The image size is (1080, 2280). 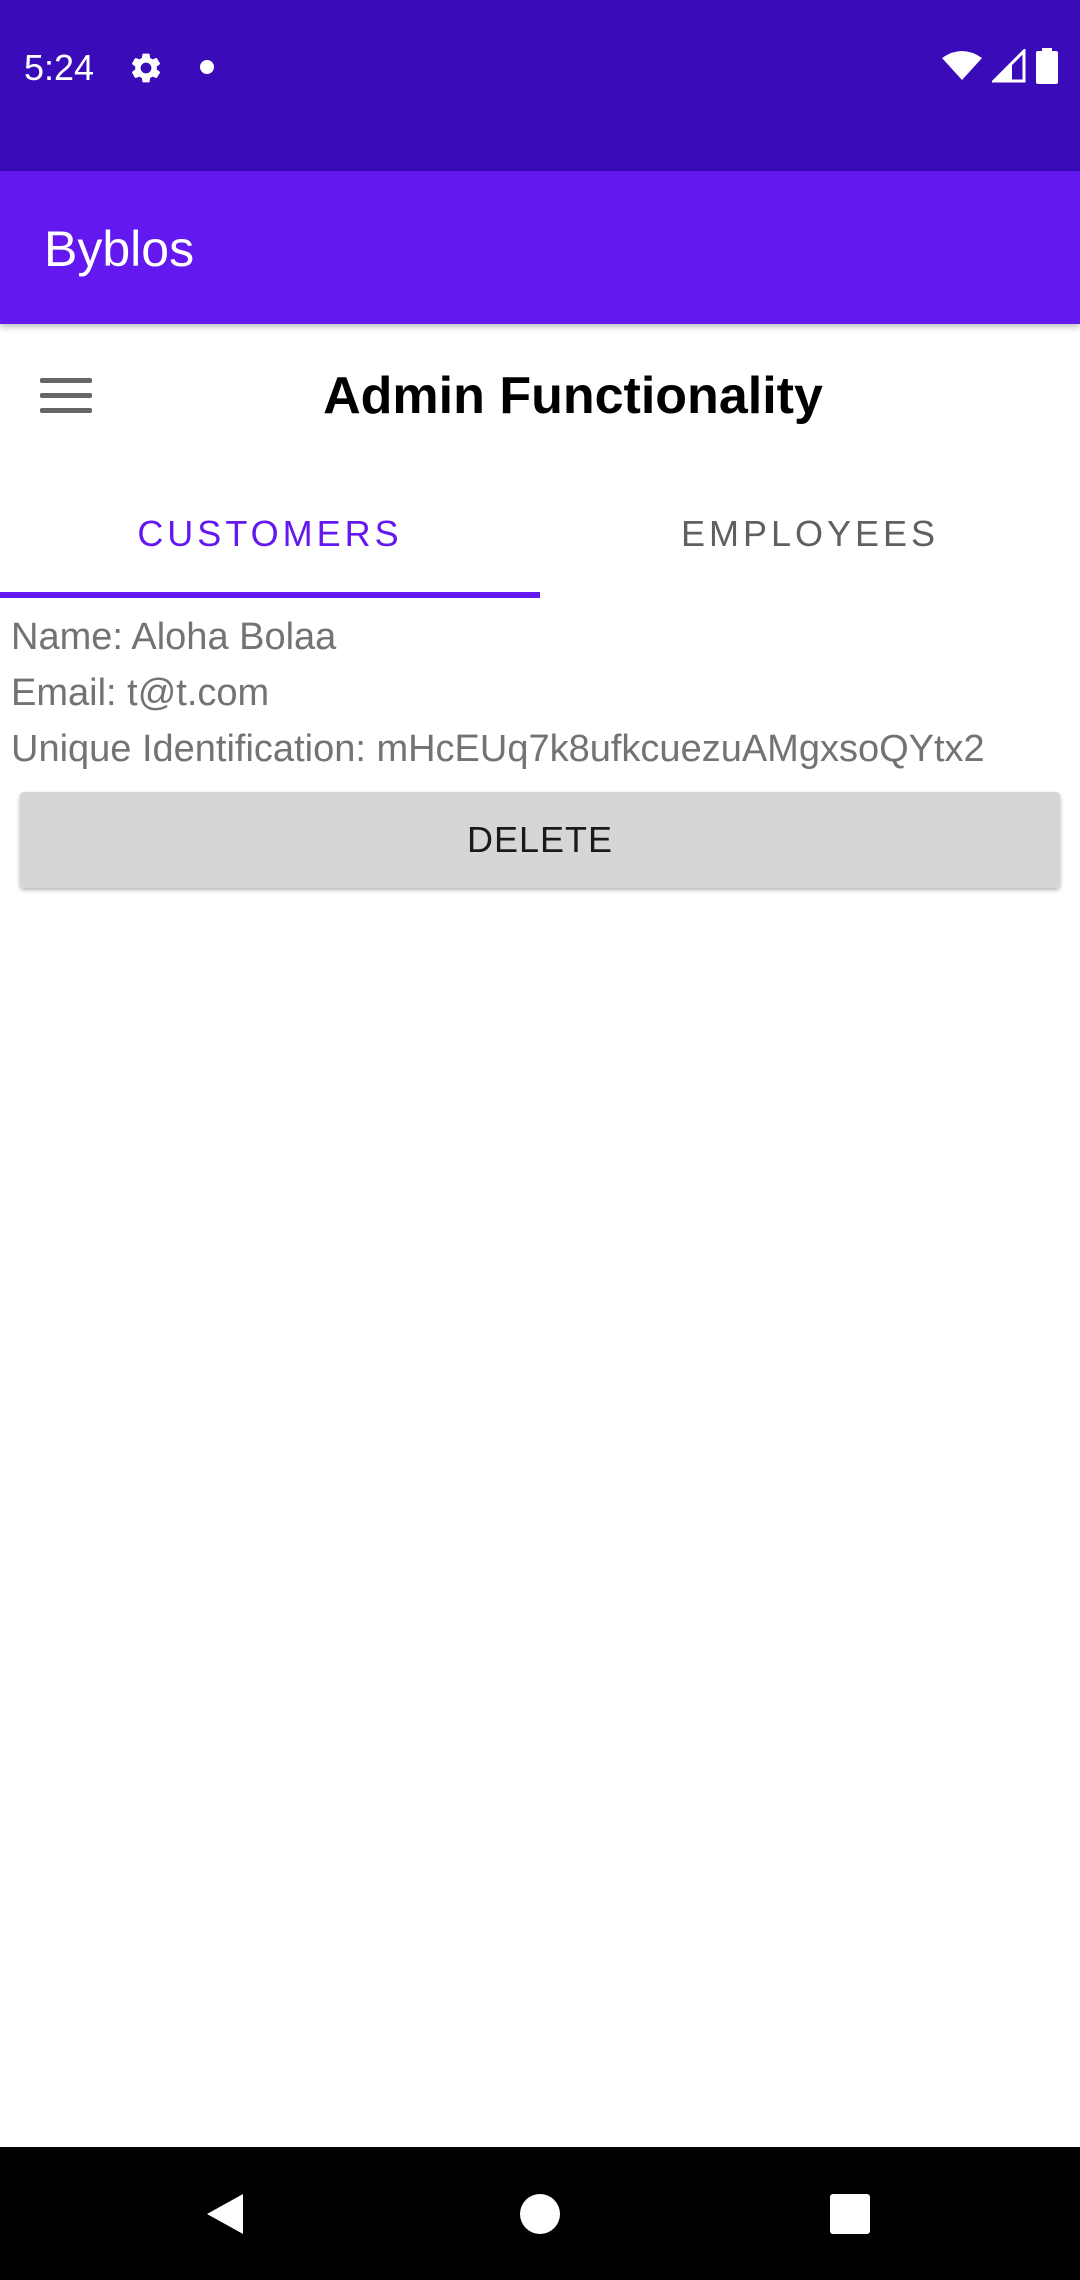 I want to click on navigation-bar, so click(x=540, y=2213).